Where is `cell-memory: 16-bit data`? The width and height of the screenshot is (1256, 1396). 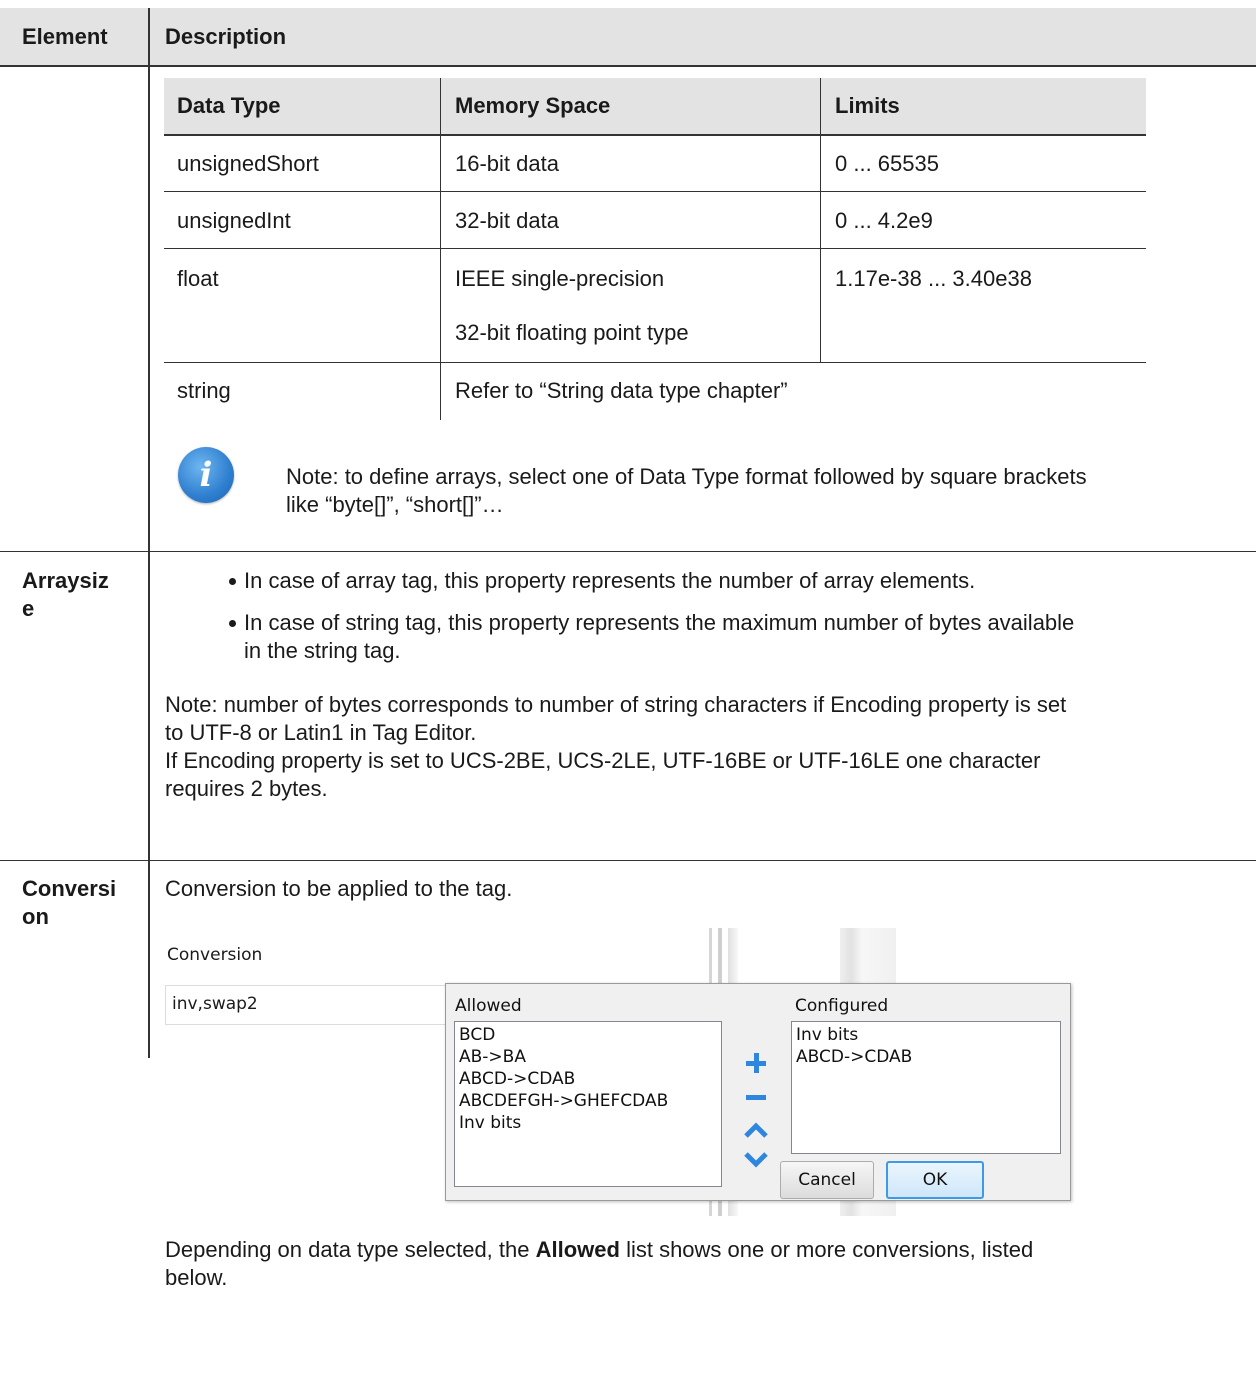
cell-memory: 16-bit data is located at coordinates (507, 163).